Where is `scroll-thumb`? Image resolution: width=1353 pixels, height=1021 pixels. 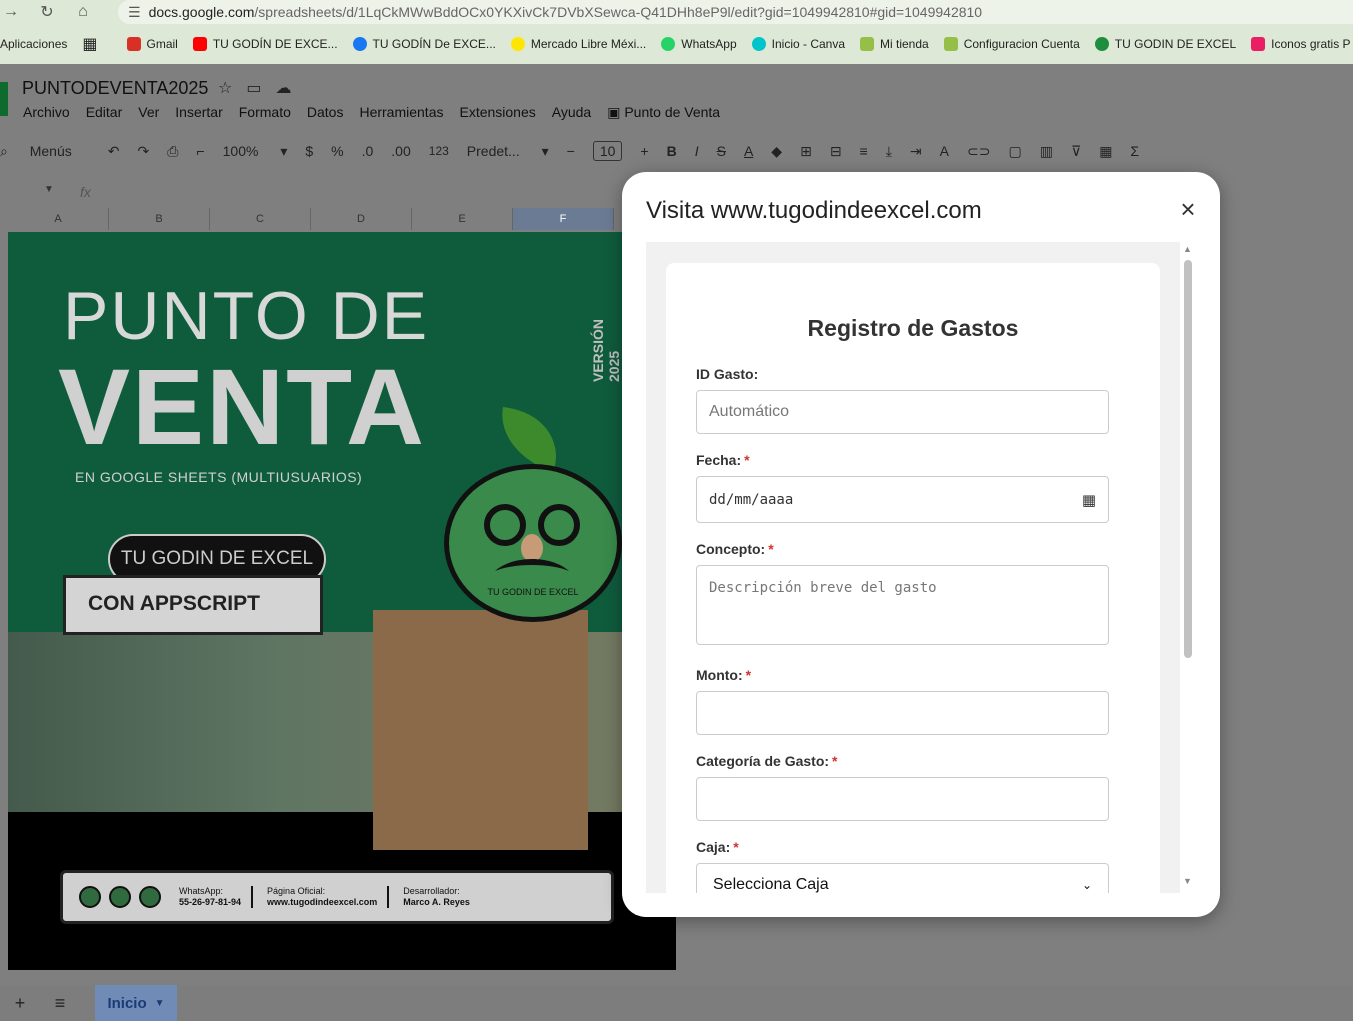 scroll-thumb is located at coordinates (1188, 459).